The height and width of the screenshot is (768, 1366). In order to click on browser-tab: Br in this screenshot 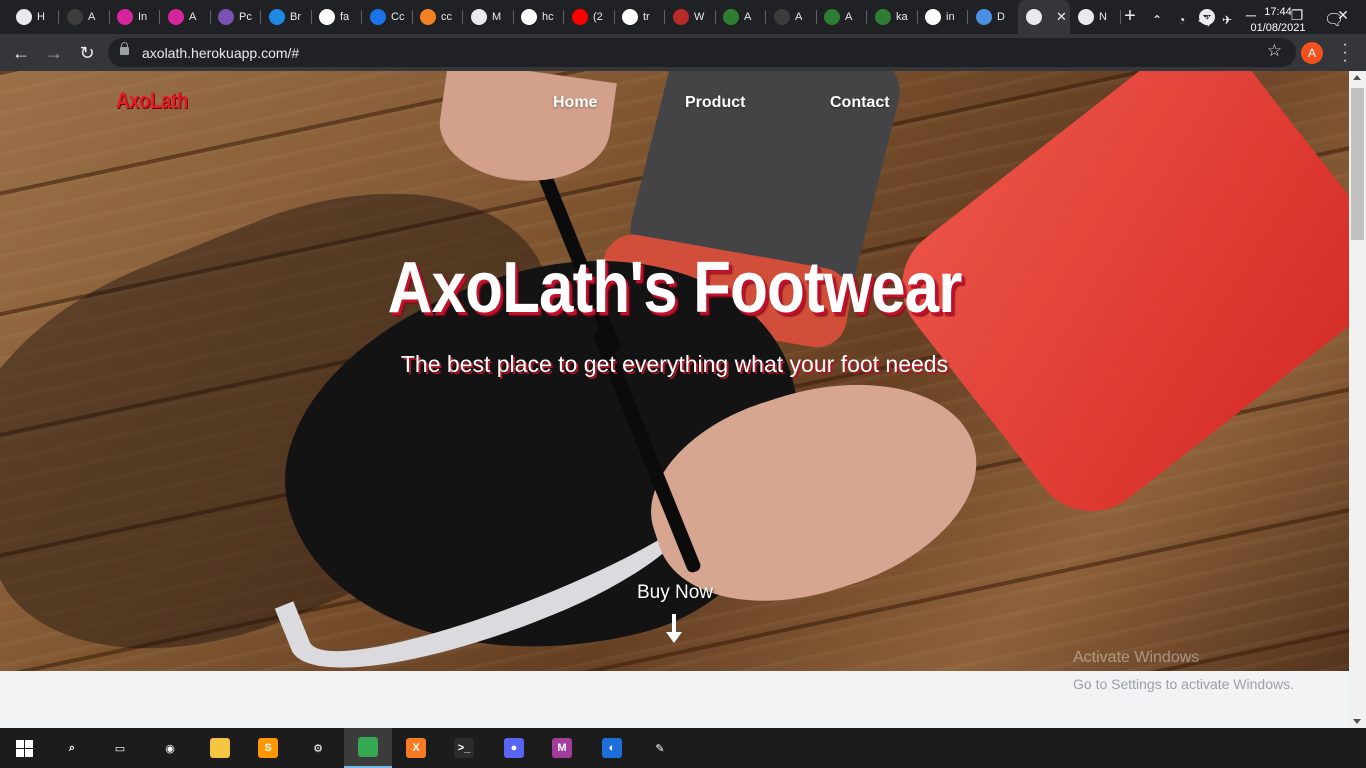, I will do `click(286, 17)`.